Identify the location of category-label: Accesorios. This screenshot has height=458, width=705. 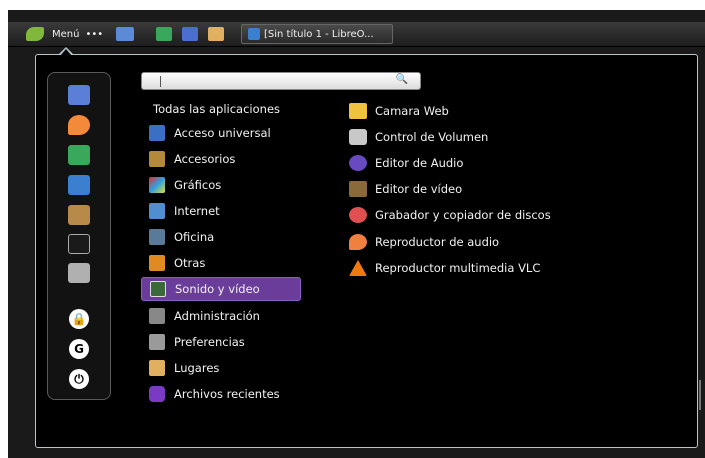
(205, 159).